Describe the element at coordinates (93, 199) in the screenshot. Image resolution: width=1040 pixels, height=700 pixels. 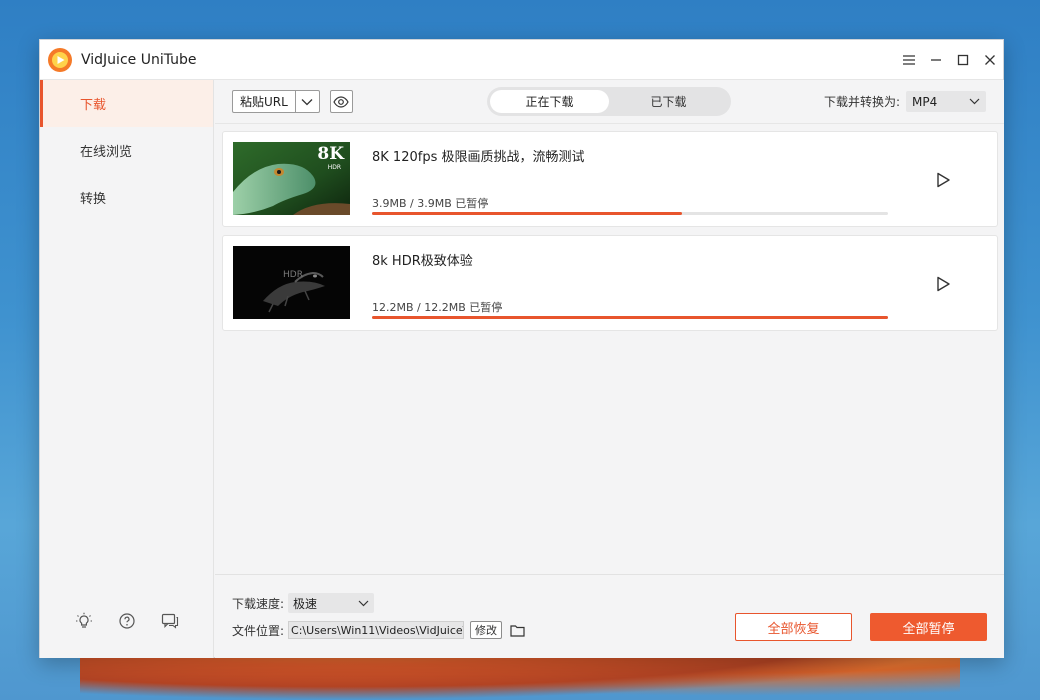
I see `sidebar-item-label: 转换` at that location.